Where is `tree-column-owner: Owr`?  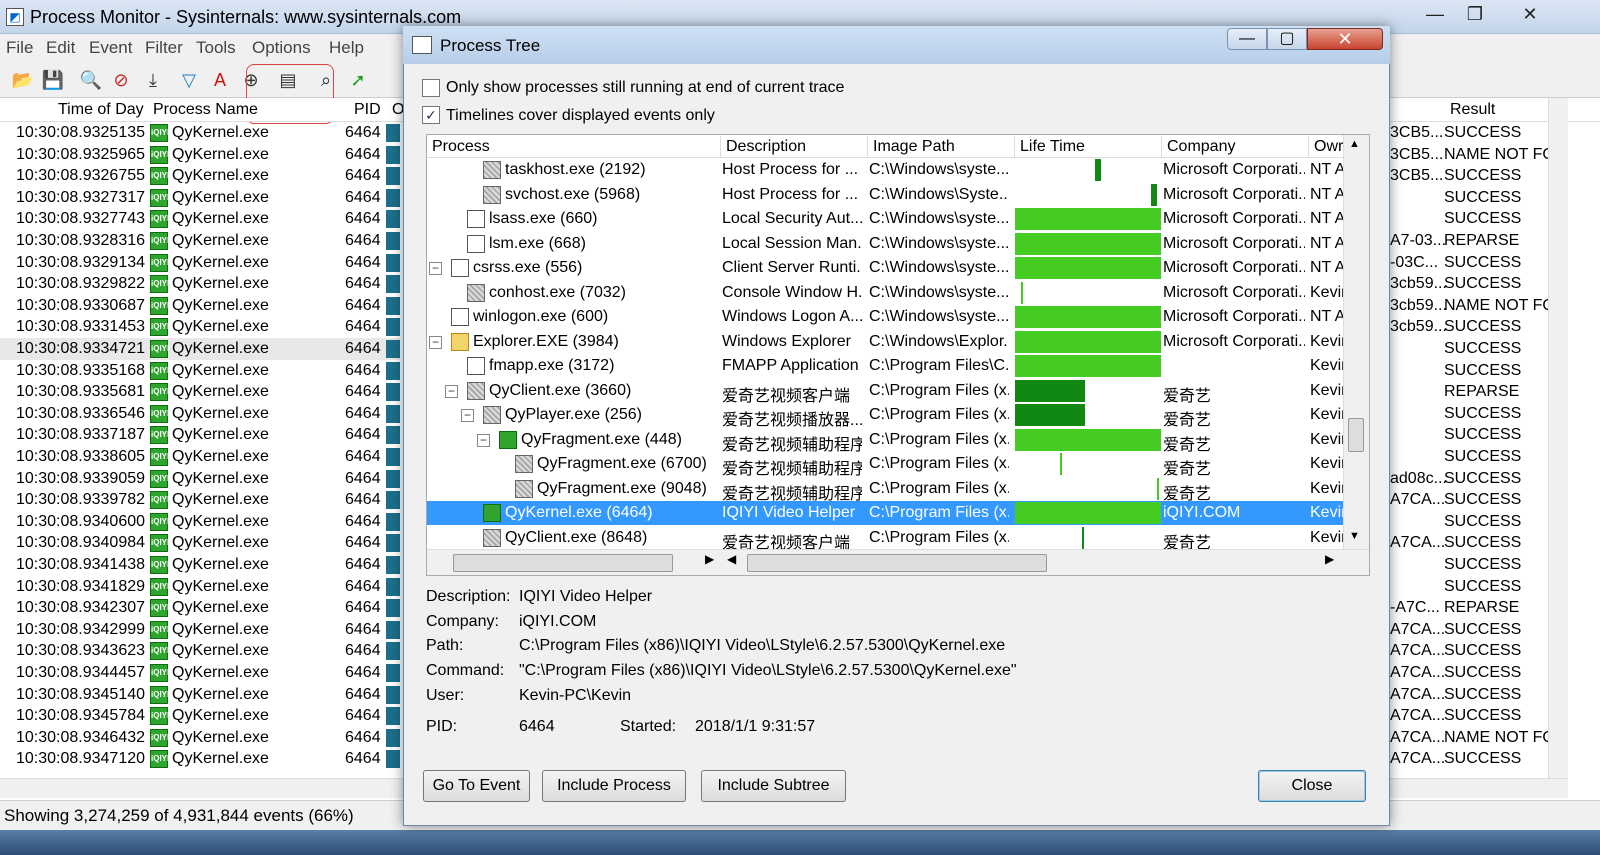
tree-column-owner: Owr is located at coordinates (1328, 147).